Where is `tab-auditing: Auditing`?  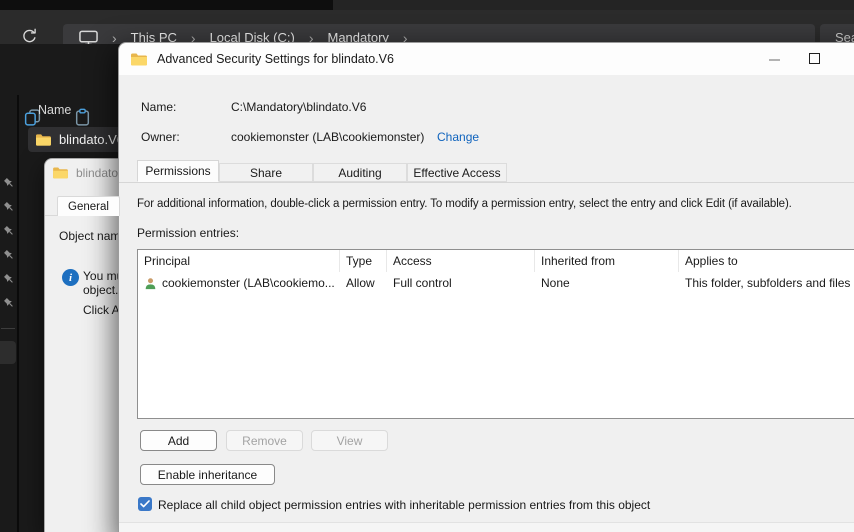 tab-auditing: Auditing is located at coordinates (360, 172).